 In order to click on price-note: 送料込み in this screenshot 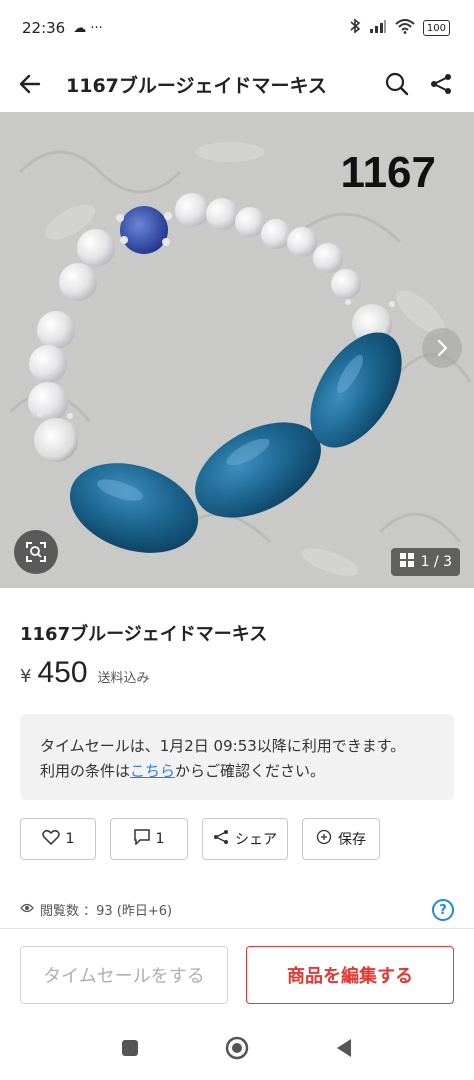, I will do `click(123, 678)`.